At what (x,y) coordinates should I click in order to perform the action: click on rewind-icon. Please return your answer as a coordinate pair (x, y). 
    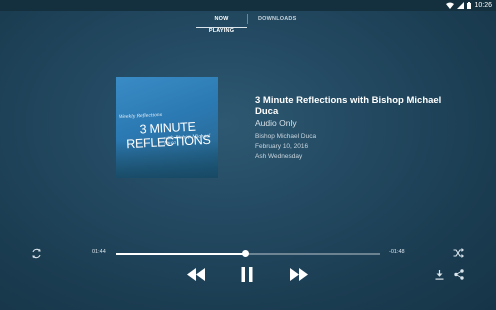
    Looking at the image, I should click on (196, 274).